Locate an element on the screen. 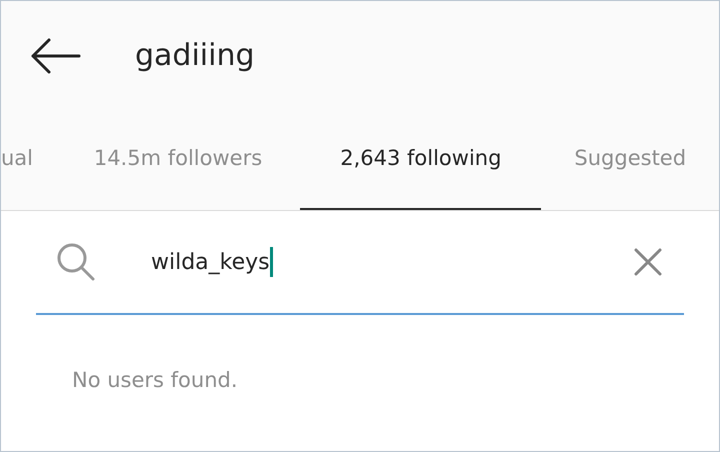 The image size is (720, 452). tab: ual is located at coordinates (28, 160).